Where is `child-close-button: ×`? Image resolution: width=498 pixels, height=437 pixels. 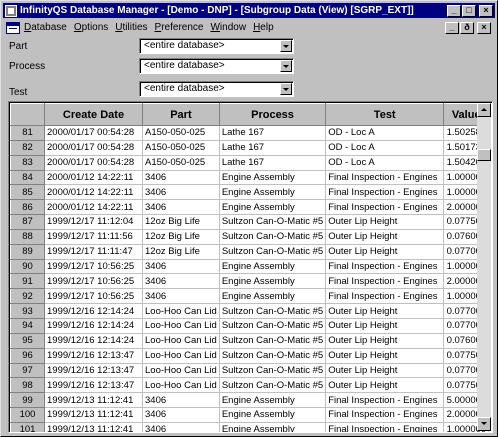 child-close-button: × is located at coordinates (484, 27).